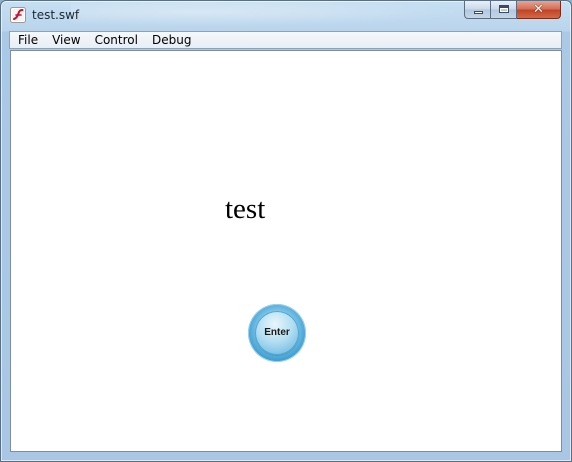  Describe the element at coordinates (117, 40) in the screenshot. I see `menu-control: Control` at that location.